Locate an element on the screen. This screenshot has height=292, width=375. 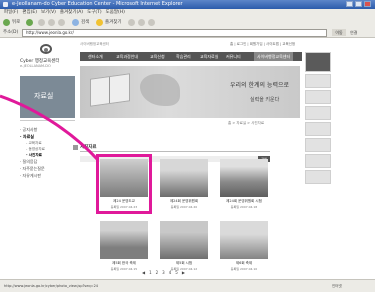
highlight-pointer is located at coordinates (50, 128).